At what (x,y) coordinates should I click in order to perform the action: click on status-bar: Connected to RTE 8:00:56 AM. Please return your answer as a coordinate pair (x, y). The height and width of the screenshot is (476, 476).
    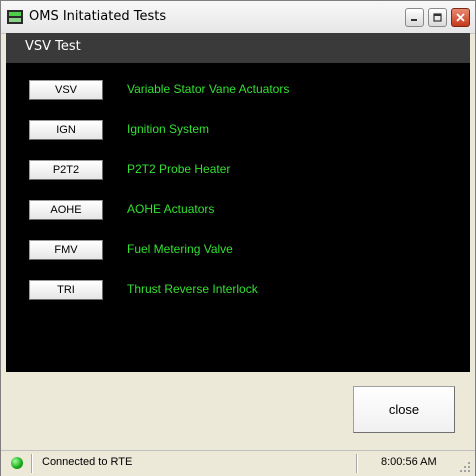
    Looking at the image, I should click on (238, 463).